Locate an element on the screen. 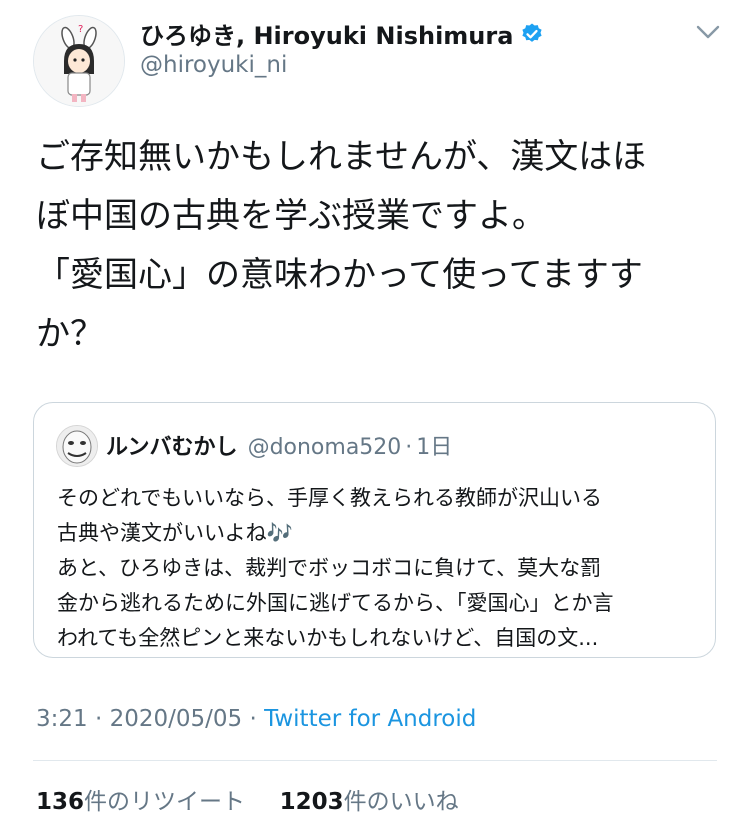 The height and width of the screenshot is (829, 750). chevron-down-icon is located at coordinates (708, 32).